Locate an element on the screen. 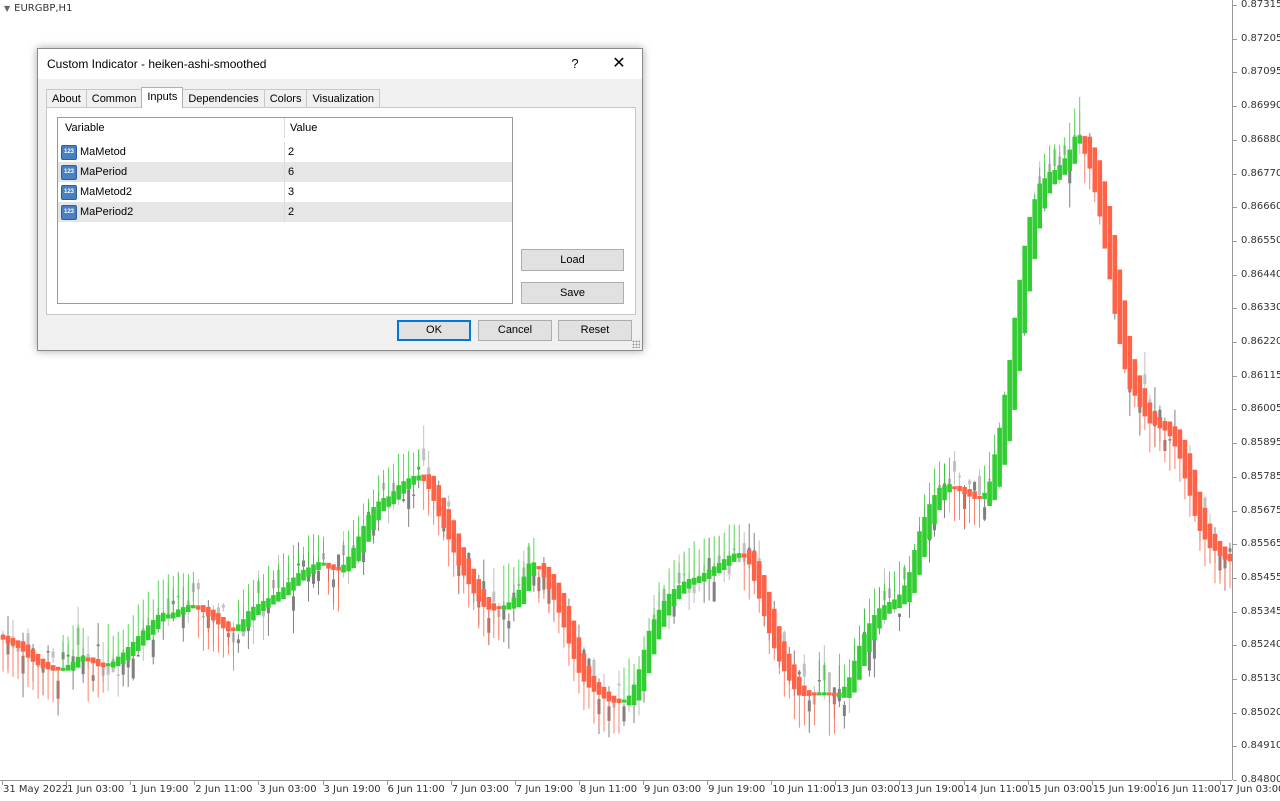  time-tick-label: 9 Jun 19:00 is located at coordinates (737, 789).